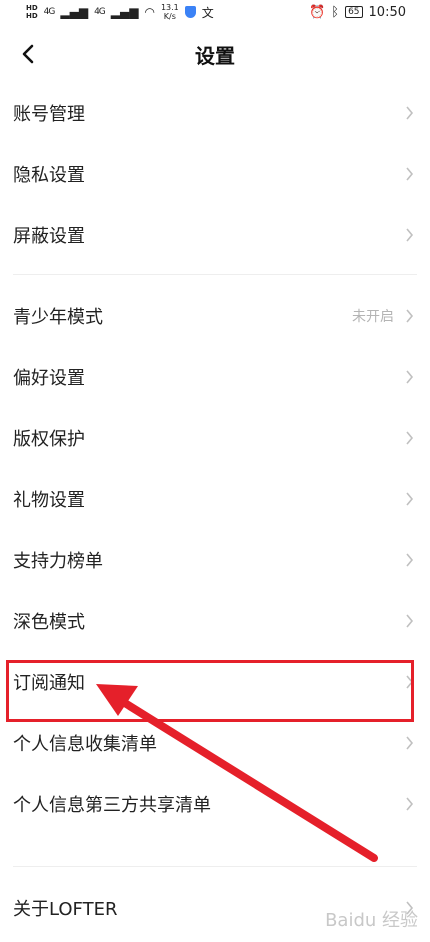 The width and height of the screenshot is (430, 942). What do you see at coordinates (210, 691) in the screenshot?
I see `highlight-box` at bounding box center [210, 691].